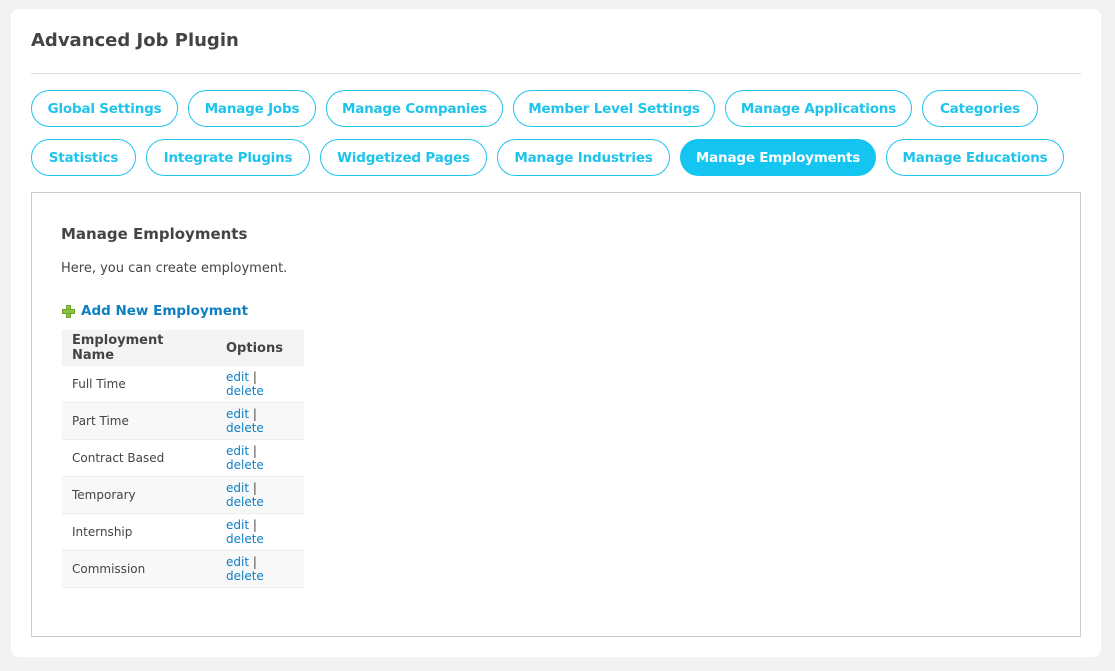  I want to click on employment-name: Commission, so click(139, 569).